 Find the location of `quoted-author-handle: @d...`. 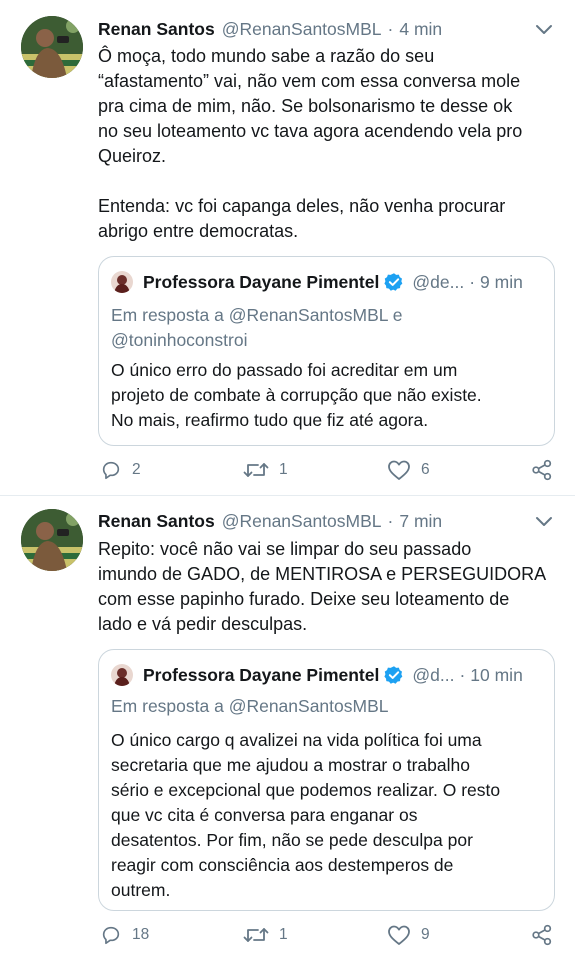

quoted-author-handle: @d... is located at coordinates (433, 674).